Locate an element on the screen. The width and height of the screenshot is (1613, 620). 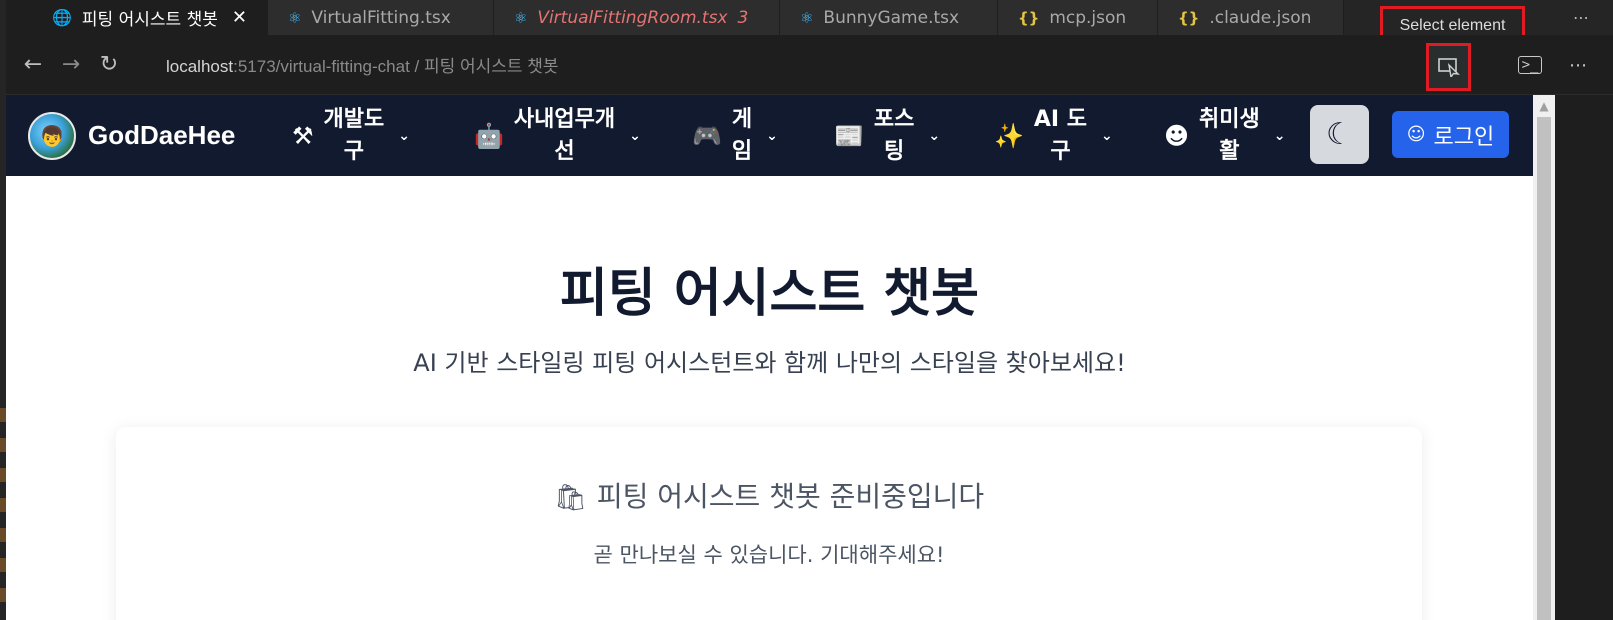
page-title: 피팅 어시스트 챗봇 is located at coordinates (769, 294).